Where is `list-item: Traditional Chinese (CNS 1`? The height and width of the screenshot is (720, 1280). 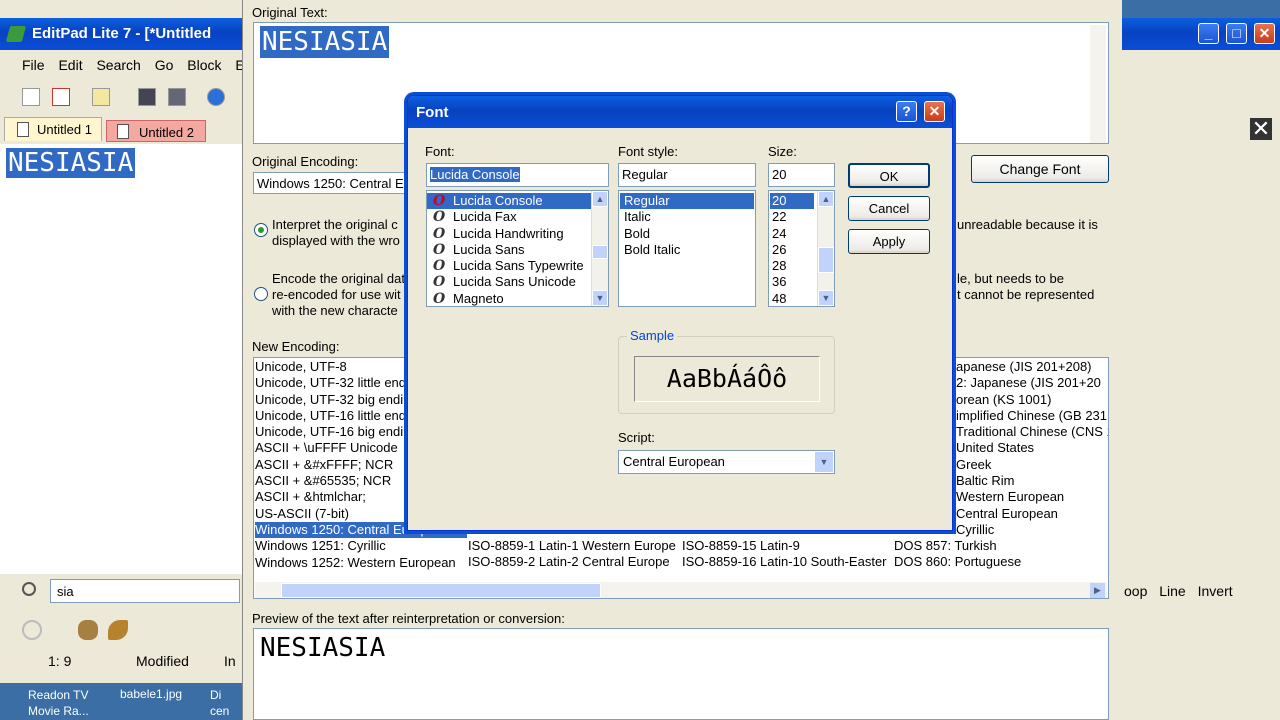 list-item: Traditional Chinese (CNS 1 is located at coordinates (1032, 432).